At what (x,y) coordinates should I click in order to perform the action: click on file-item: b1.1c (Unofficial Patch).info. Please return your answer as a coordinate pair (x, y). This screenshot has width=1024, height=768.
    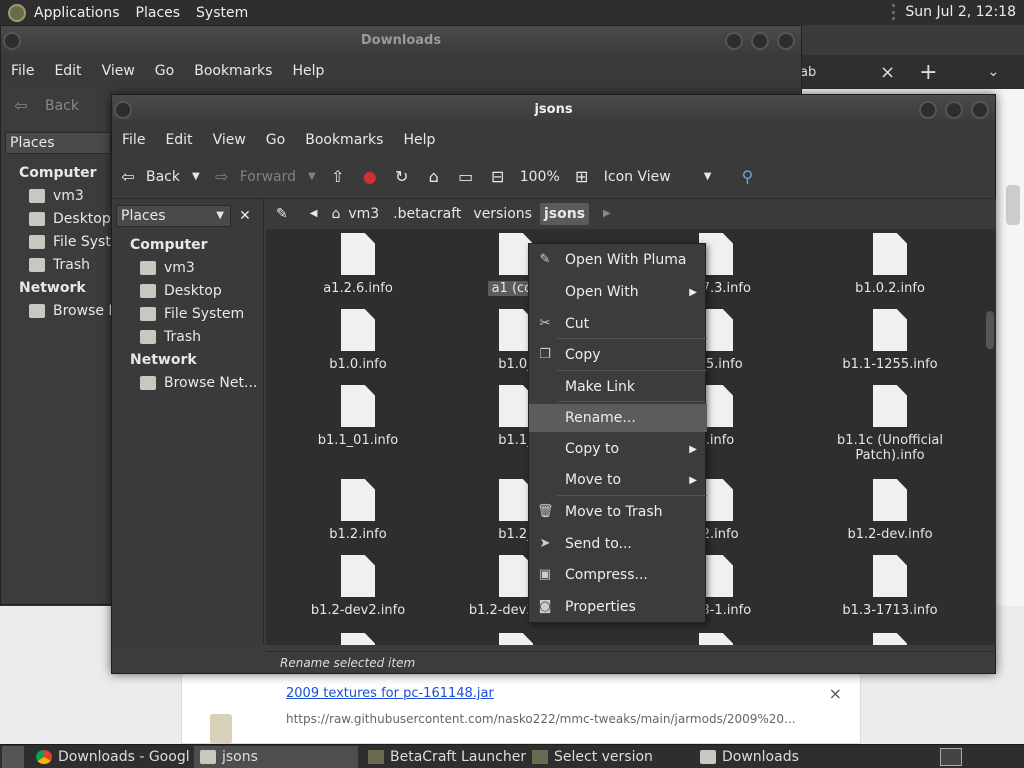
    Looking at the image, I should click on (890, 424).